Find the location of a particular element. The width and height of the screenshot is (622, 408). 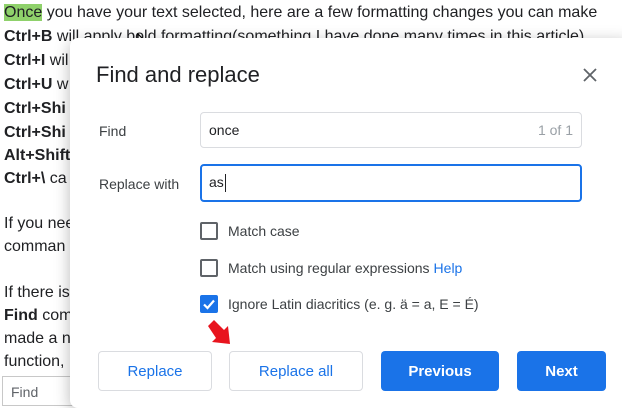

red-arrow-icon is located at coordinates (219, 332).